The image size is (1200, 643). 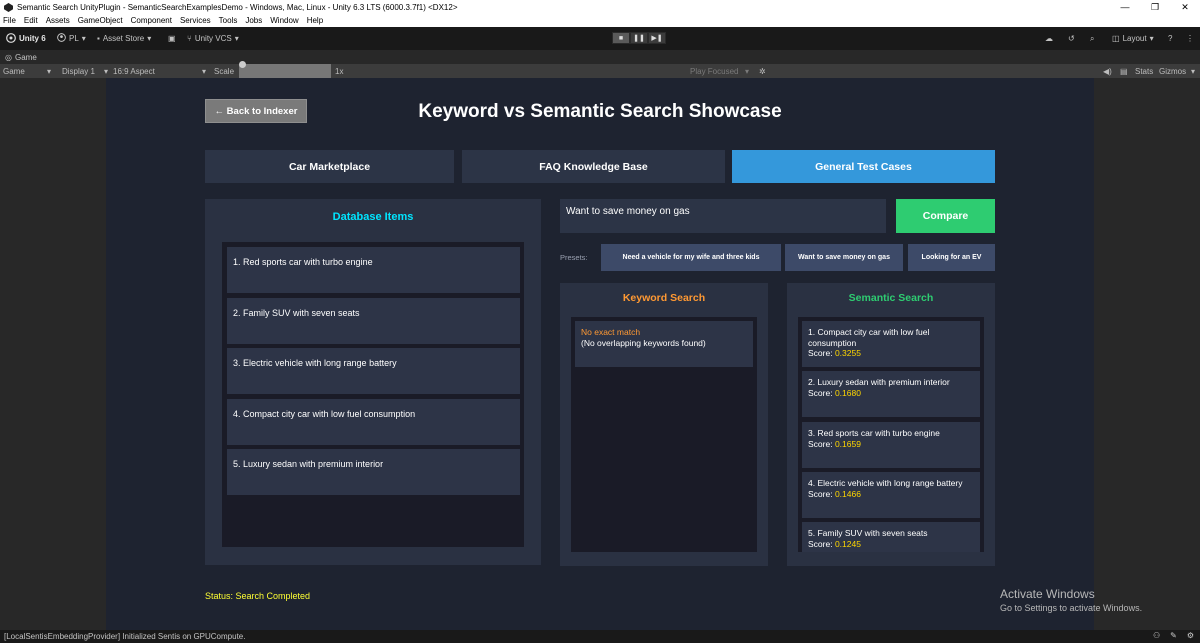 What do you see at coordinates (1047, 594) in the screenshot?
I see `watermark-title: Activate Windows` at bounding box center [1047, 594].